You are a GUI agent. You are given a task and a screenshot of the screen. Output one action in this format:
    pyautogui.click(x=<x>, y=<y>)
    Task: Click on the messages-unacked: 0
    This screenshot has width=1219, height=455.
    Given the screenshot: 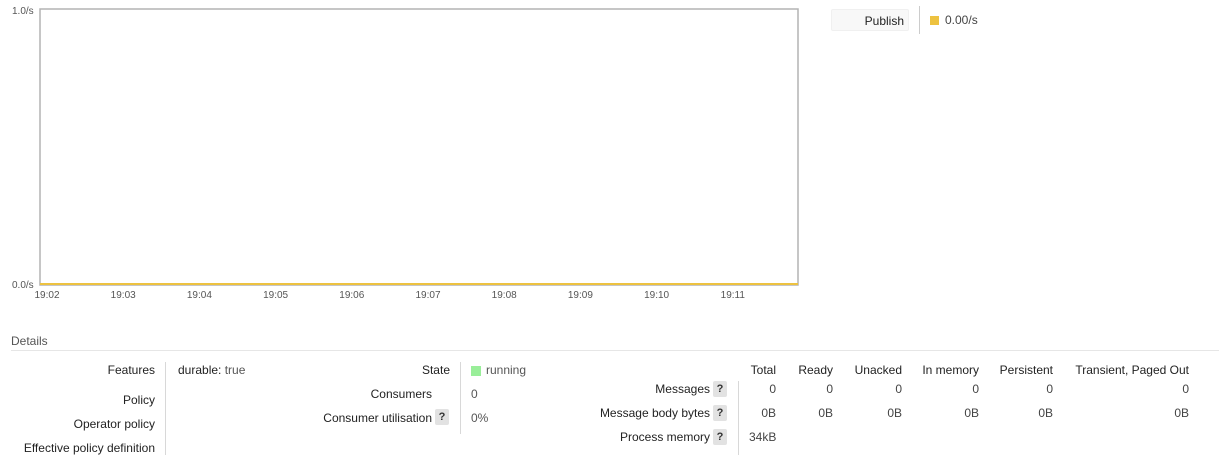 What is the action you would take?
    pyautogui.click(x=898, y=389)
    